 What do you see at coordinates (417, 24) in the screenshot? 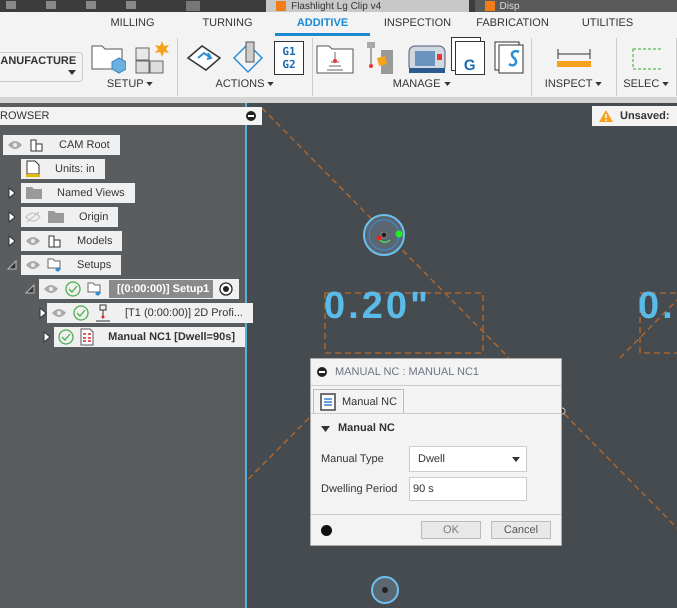
I see `ribbon-tab: INSPECTION` at bounding box center [417, 24].